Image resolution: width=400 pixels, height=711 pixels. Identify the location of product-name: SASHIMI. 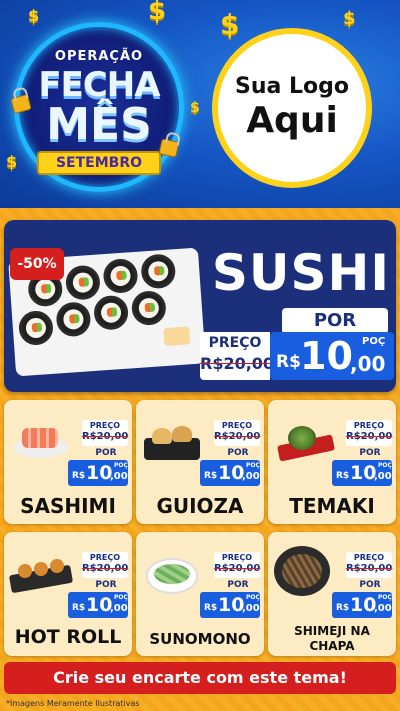
(68, 506).